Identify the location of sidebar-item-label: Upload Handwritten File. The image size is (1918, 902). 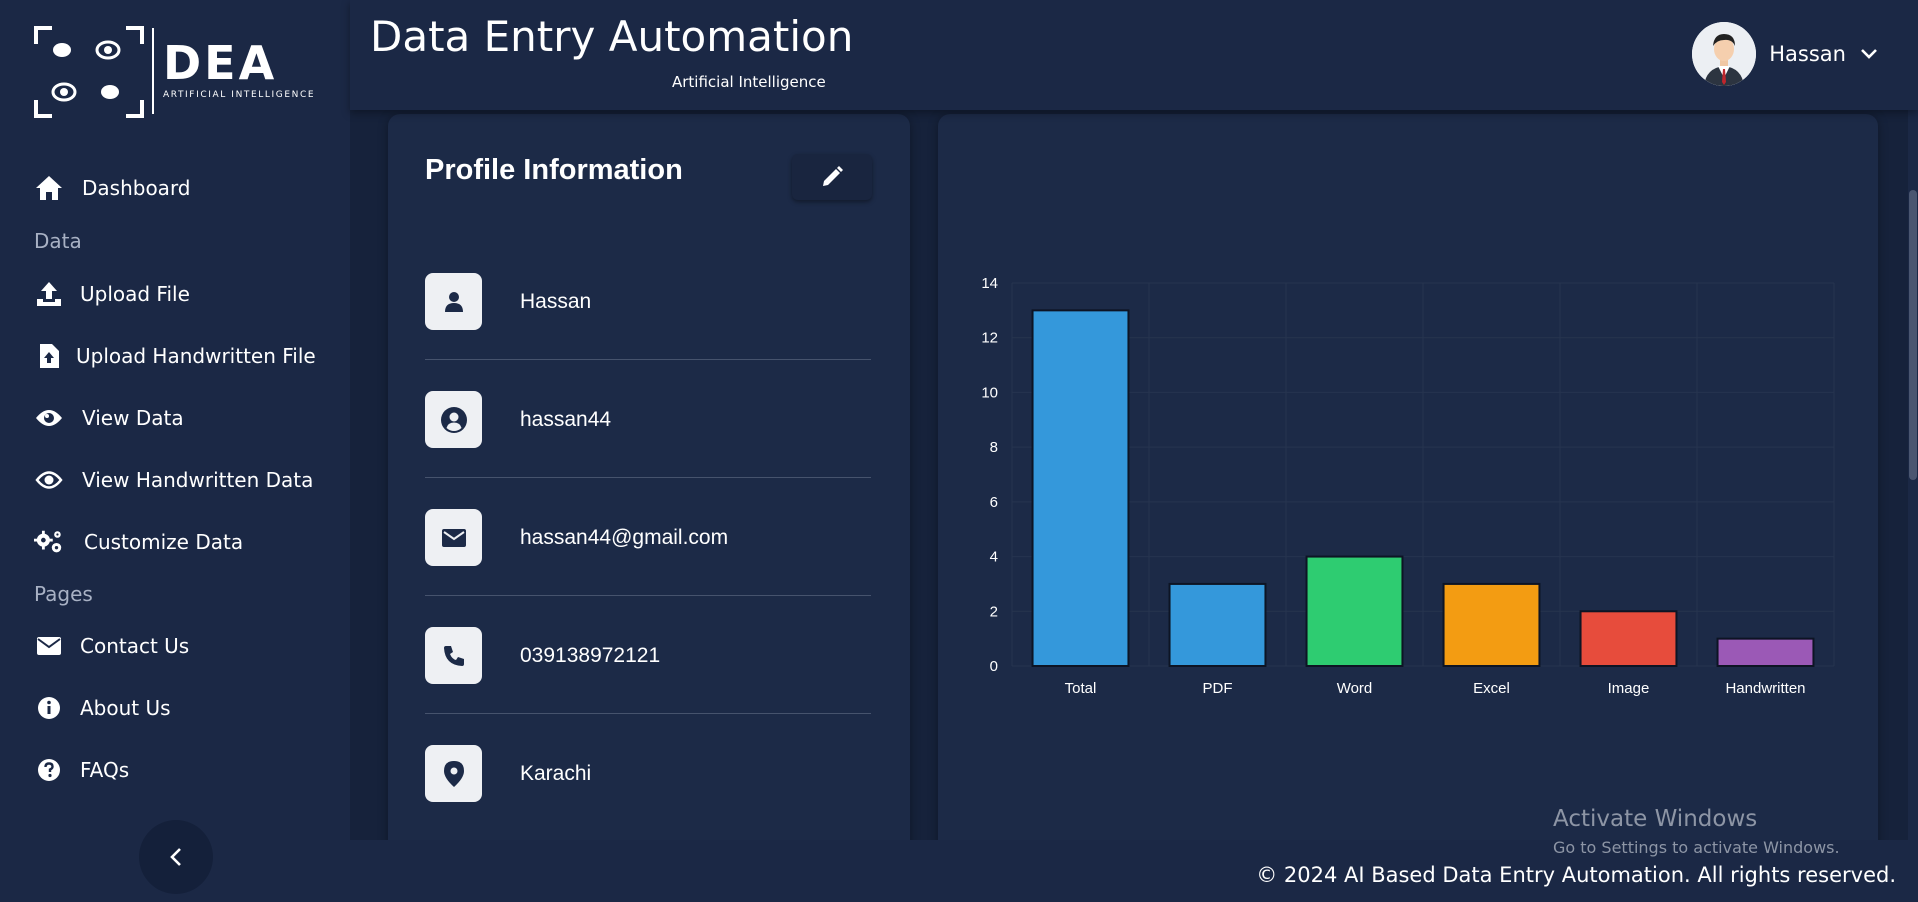
(196, 356).